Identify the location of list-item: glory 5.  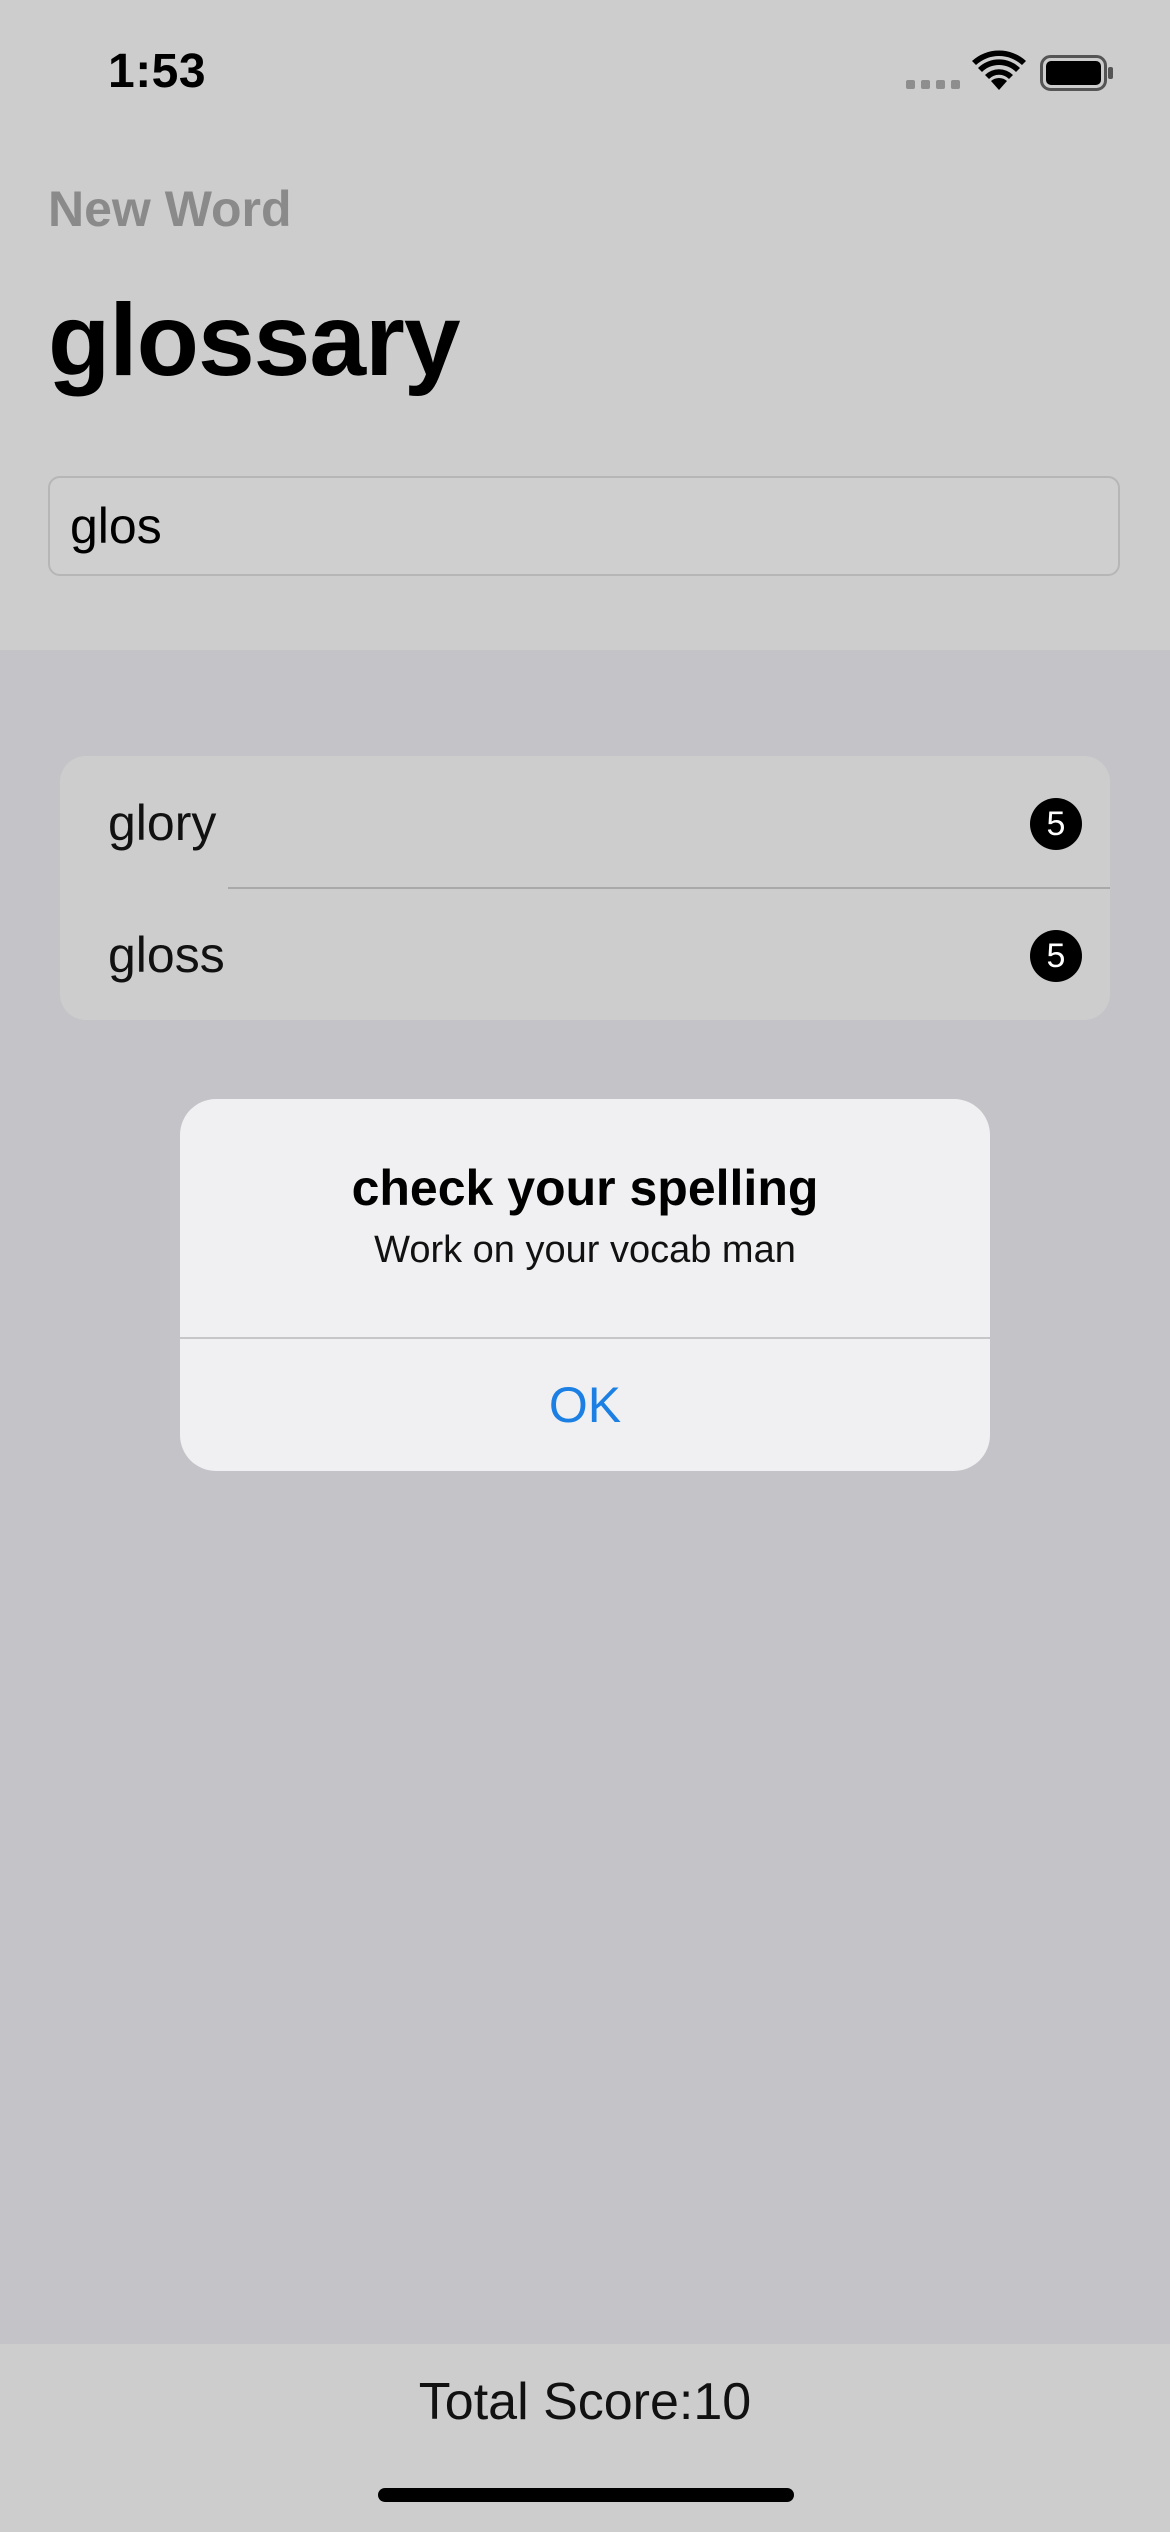
(585, 822).